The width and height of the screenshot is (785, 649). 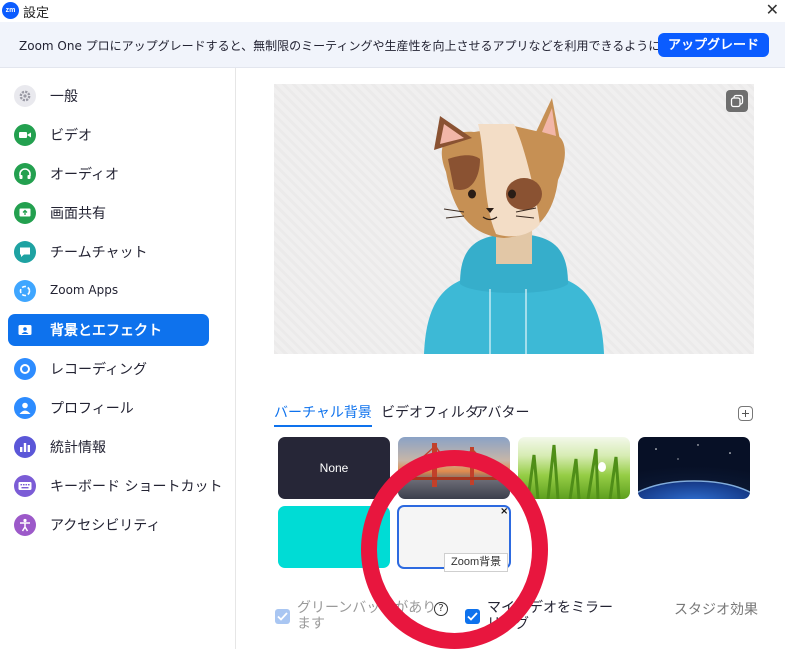 I want to click on mirror-video-checkbox, so click(x=472, y=616).